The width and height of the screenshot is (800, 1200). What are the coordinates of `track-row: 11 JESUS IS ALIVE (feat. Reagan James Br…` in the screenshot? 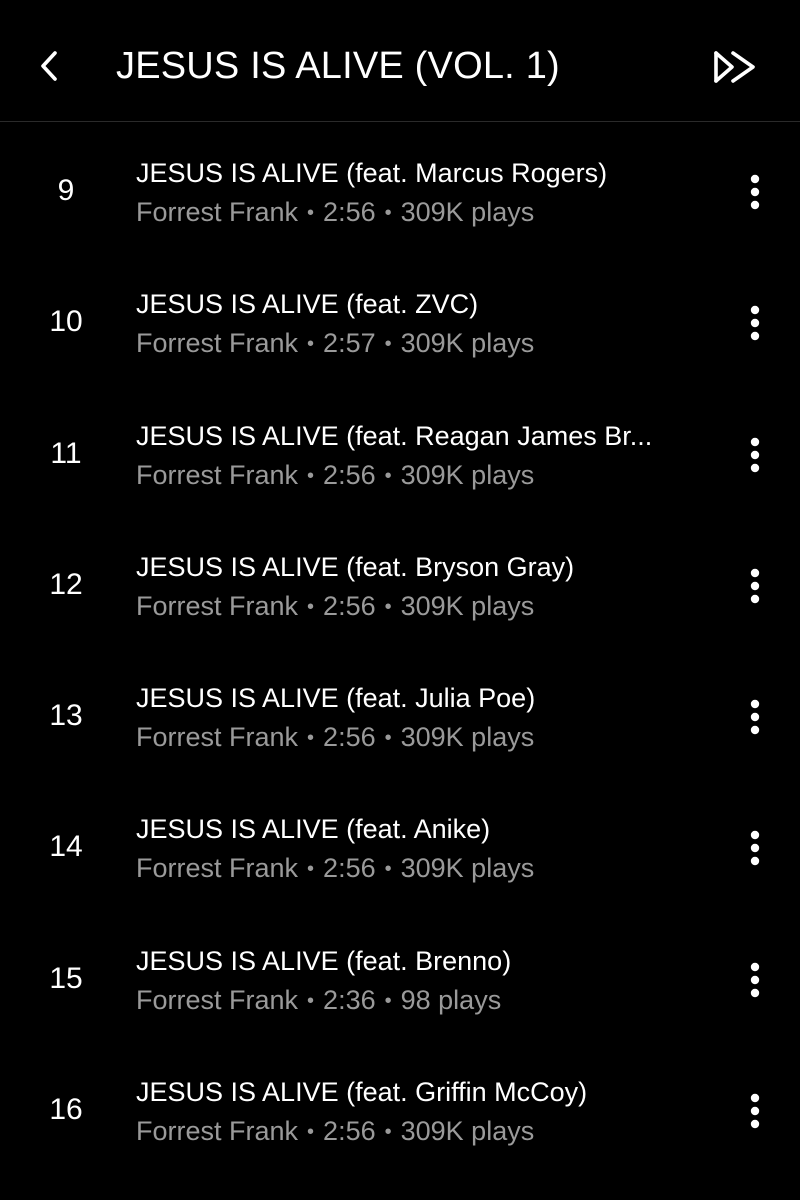 It's located at (400, 455).